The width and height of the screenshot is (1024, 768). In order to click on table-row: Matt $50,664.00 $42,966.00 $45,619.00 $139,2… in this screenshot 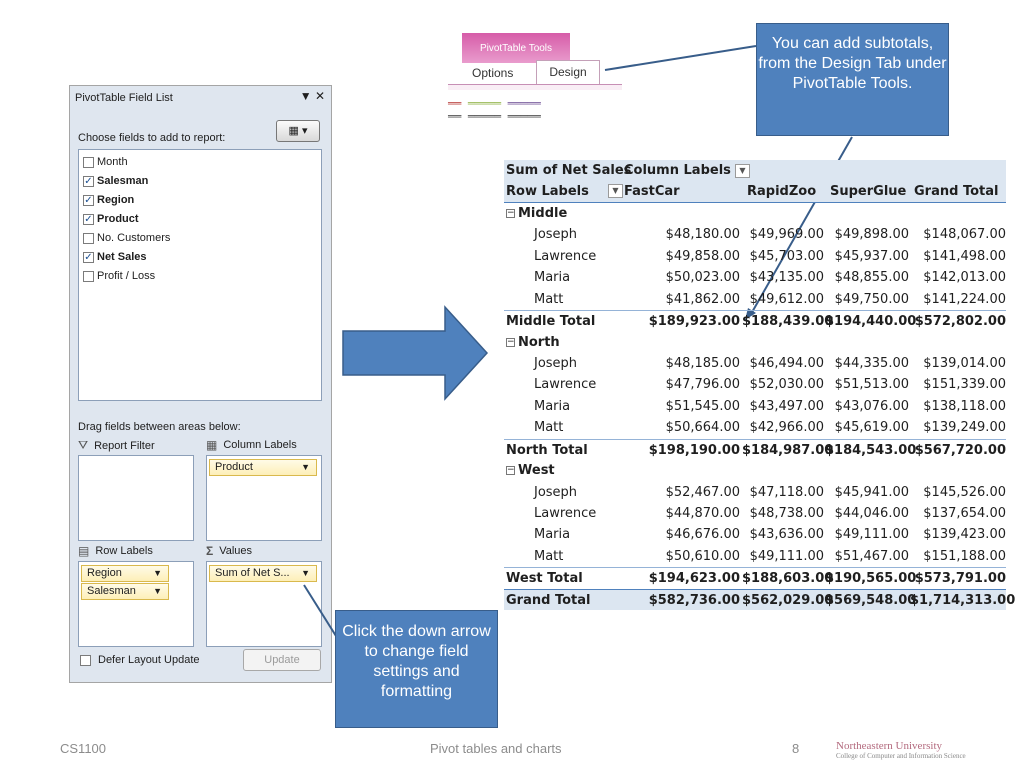, I will do `click(755, 427)`.